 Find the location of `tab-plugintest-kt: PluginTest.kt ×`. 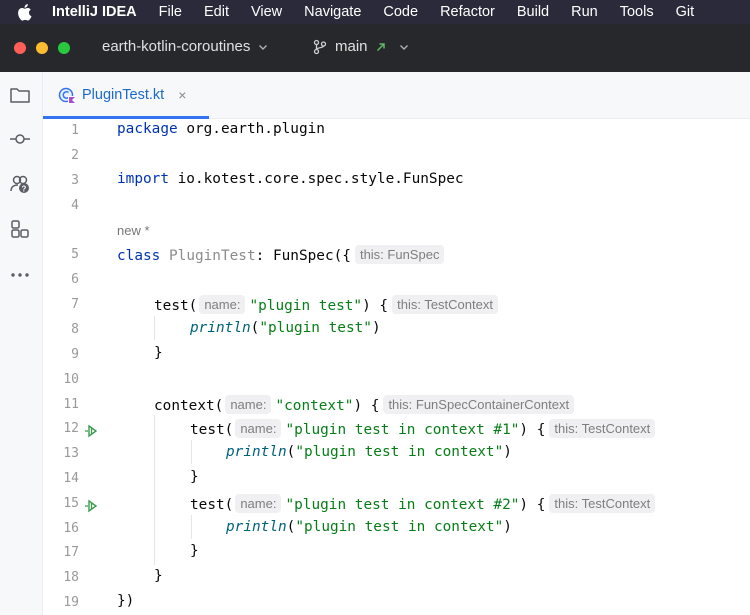

tab-plugintest-kt: PluginTest.kt × is located at coordinates (126, 95).